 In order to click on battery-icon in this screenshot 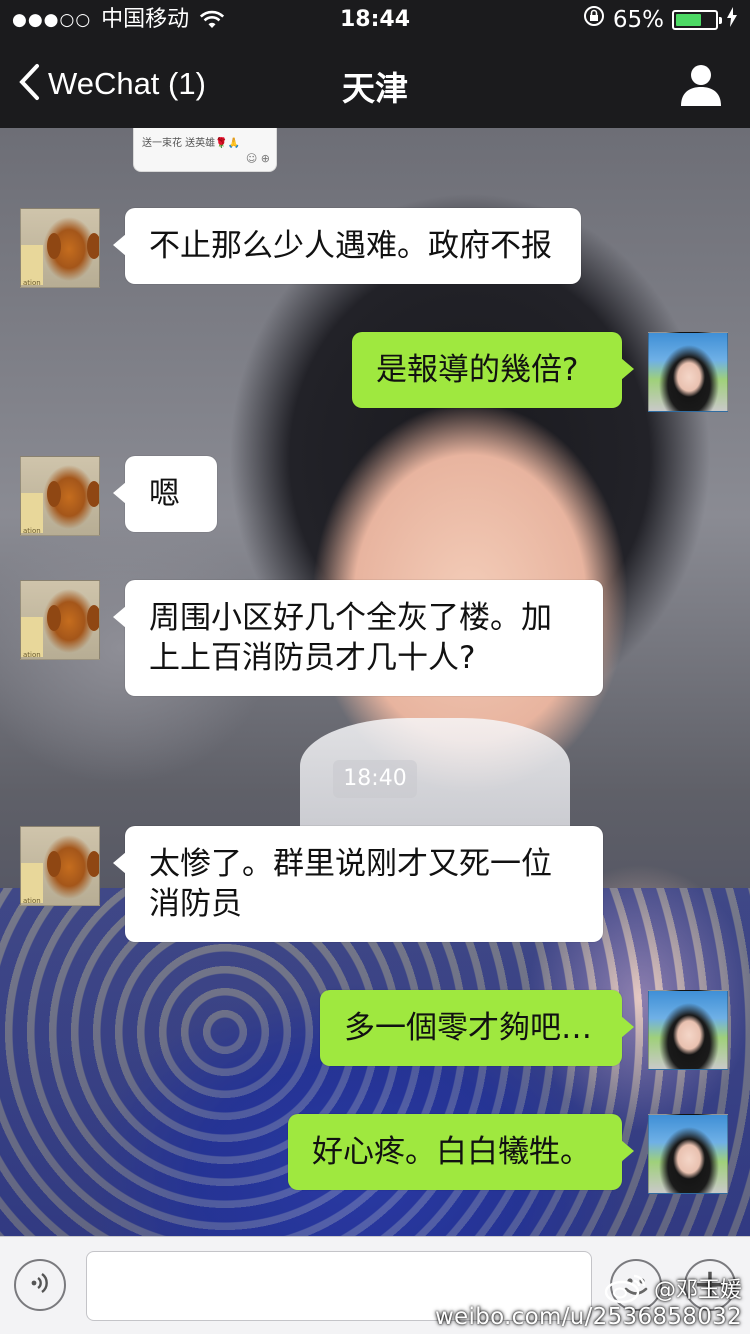, I will do `click(697, 20)`.